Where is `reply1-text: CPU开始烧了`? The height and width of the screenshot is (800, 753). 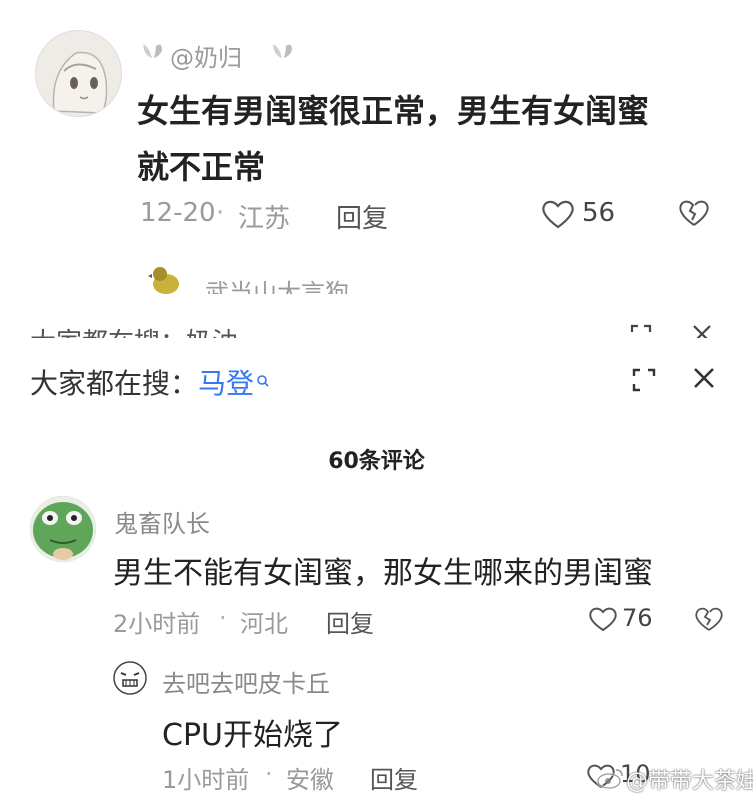 reply1-text: CPU开始烧了 is located at coordinates (252, 735).